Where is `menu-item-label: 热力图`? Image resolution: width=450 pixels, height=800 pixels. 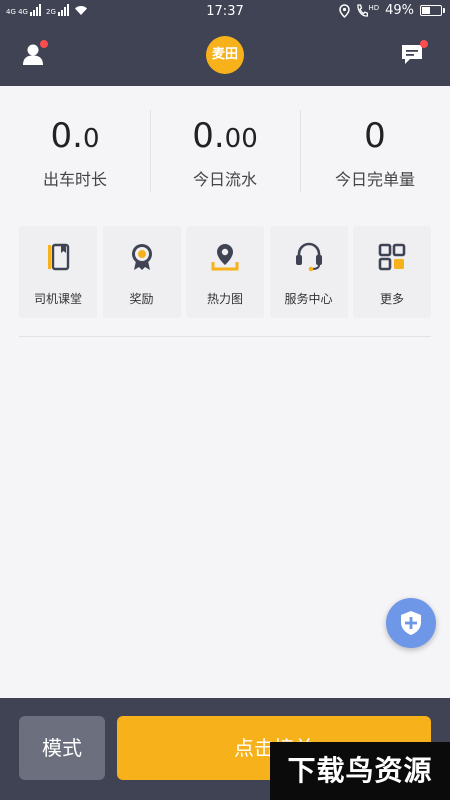
menu-item-label: 热力图 is located at coordinates (224, 299).